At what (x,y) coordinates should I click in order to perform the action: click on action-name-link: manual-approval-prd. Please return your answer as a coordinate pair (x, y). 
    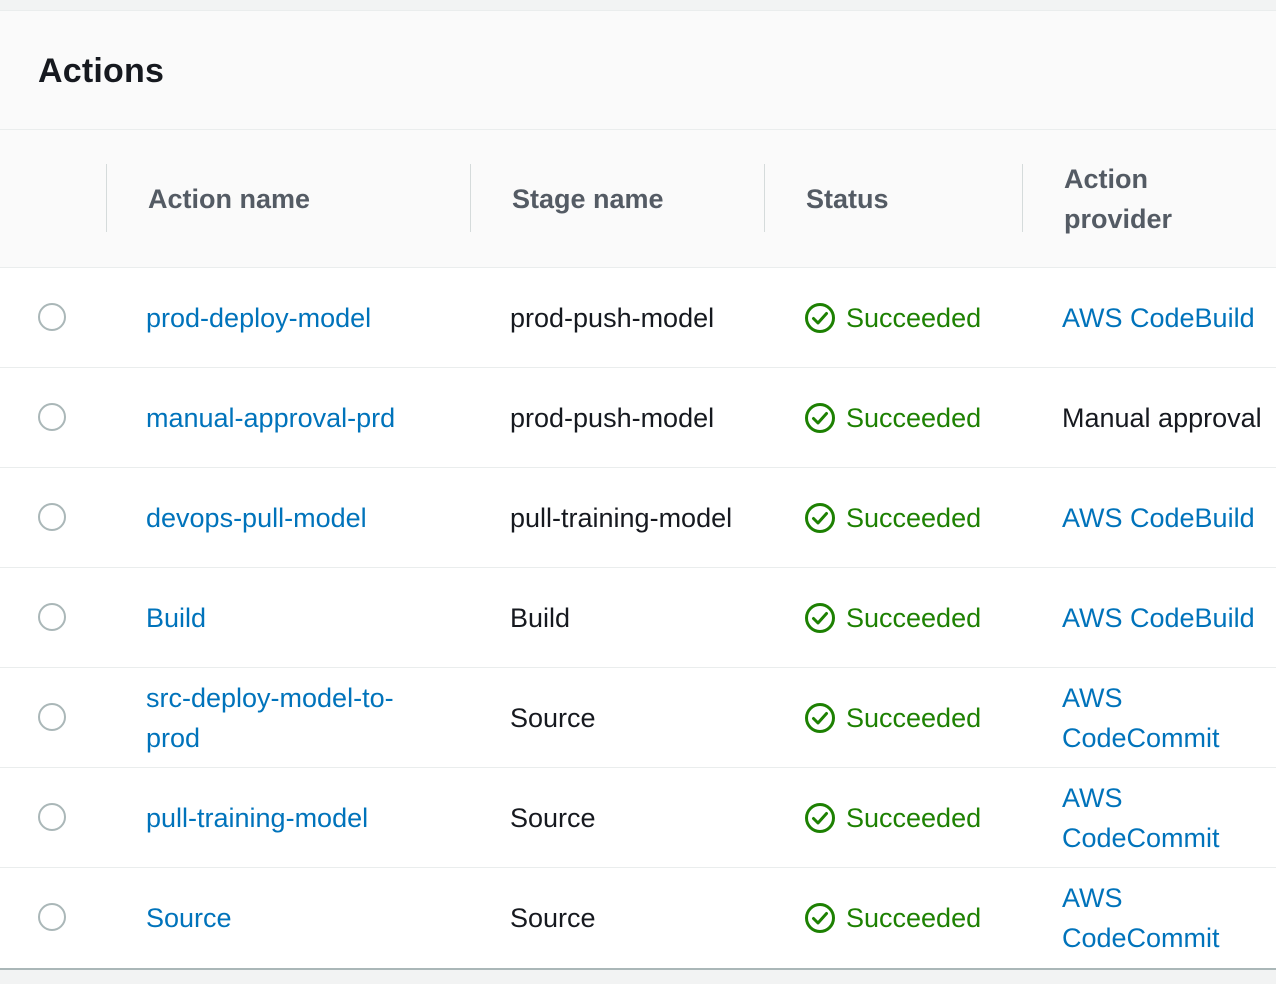
    Looking at the image, I should click on (270, 418).